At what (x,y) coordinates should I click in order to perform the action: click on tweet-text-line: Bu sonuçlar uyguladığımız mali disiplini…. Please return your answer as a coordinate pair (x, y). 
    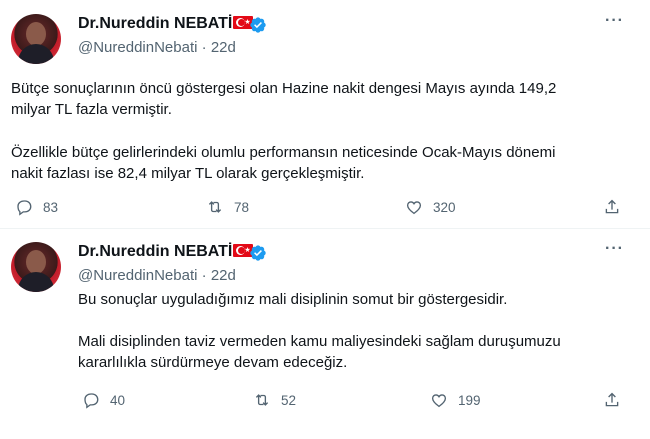
    Looking at the image, I should click on (293, 299).